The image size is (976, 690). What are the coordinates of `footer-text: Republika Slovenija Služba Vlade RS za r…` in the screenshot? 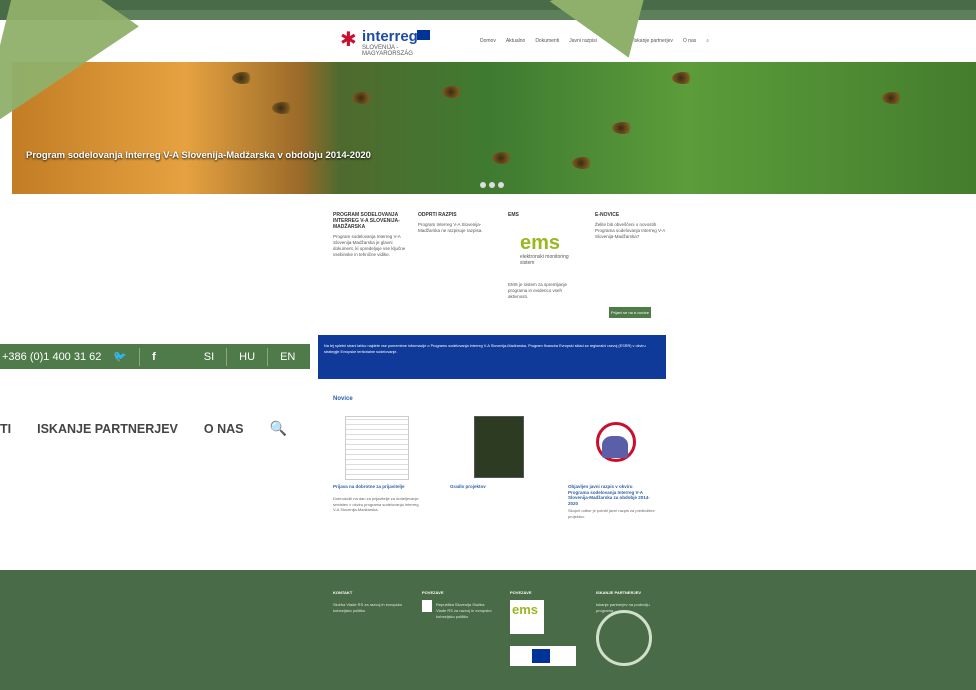 It's located at (457, 611).